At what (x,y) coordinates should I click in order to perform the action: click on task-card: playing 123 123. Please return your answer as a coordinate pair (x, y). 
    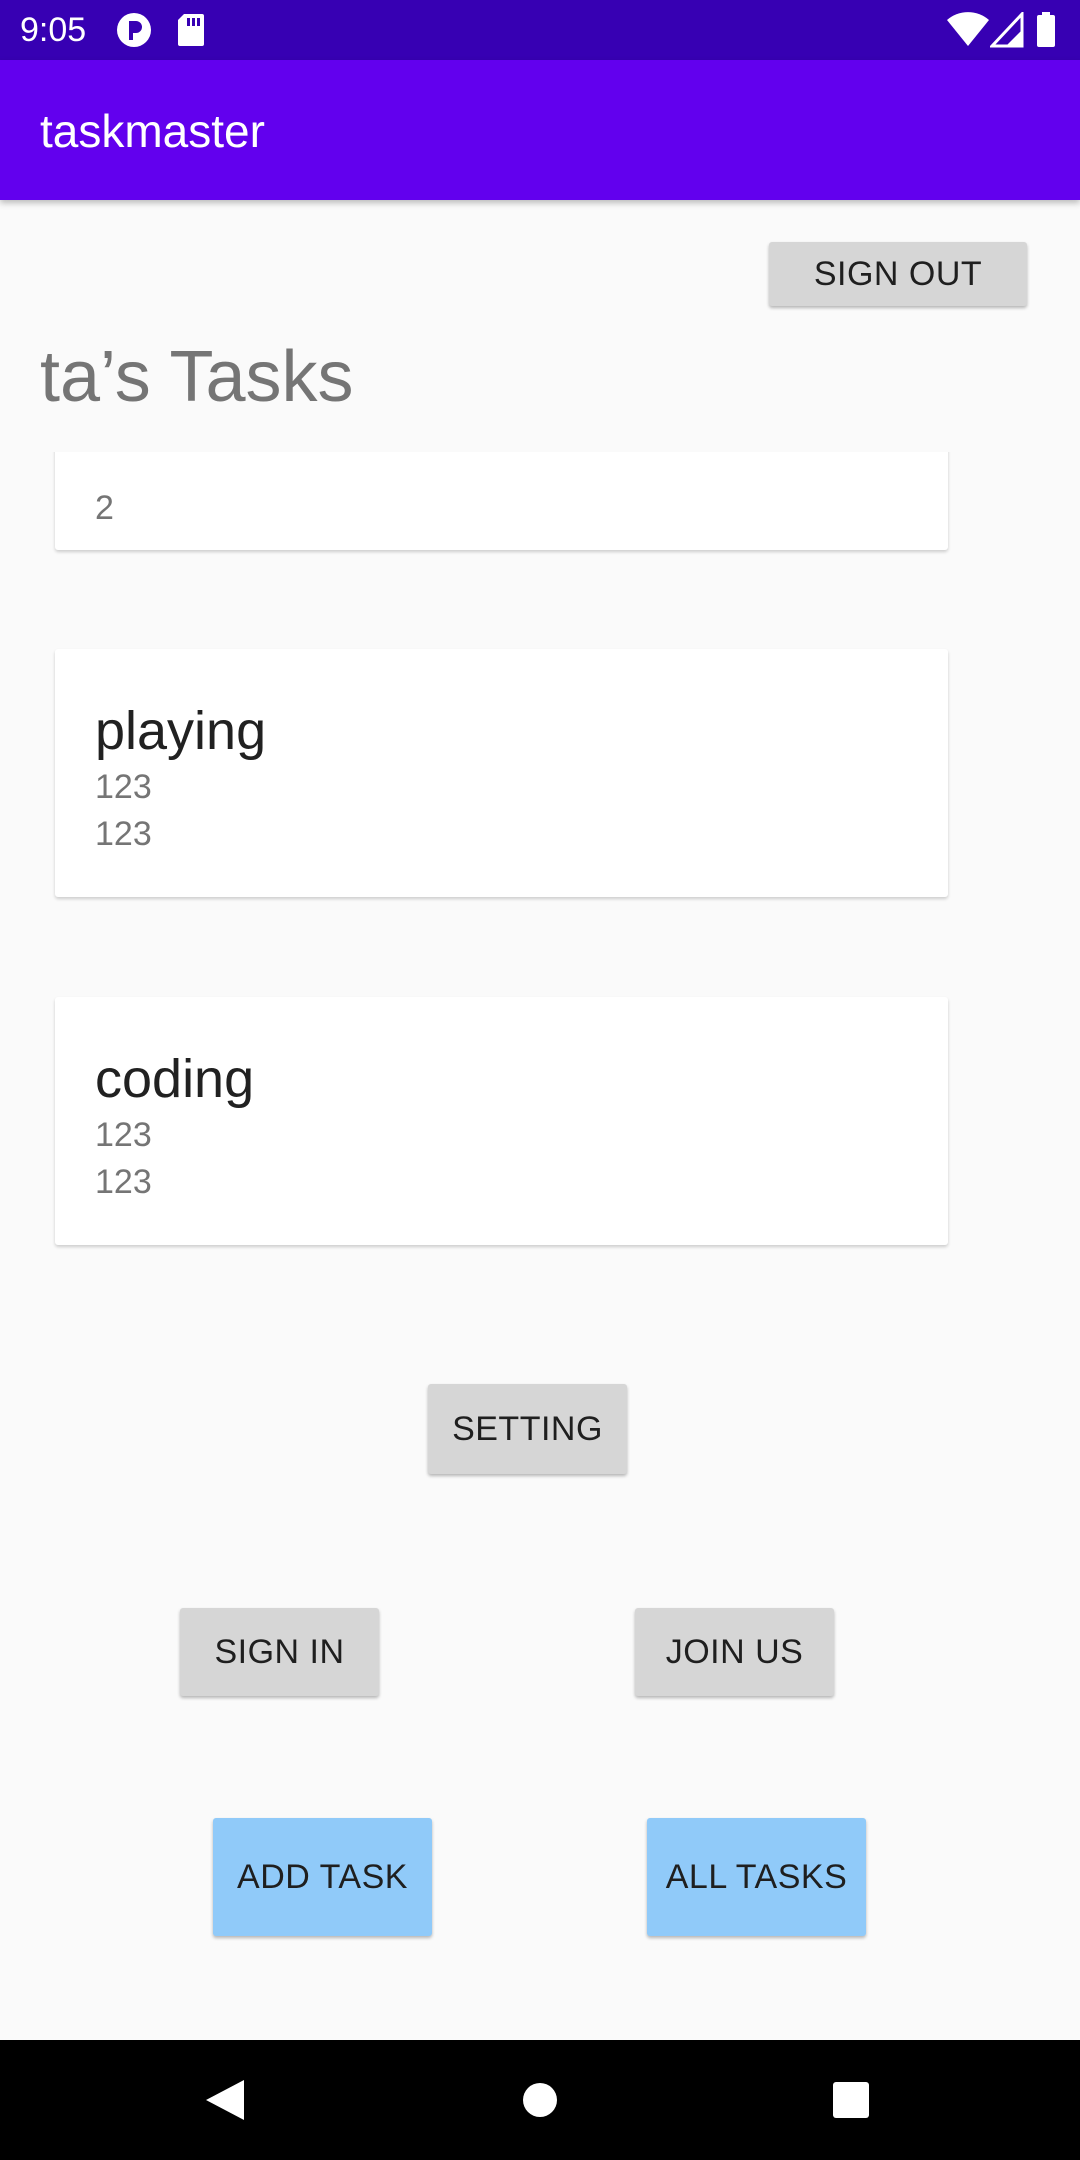
    Looking at the image, I should click on (501, 773).